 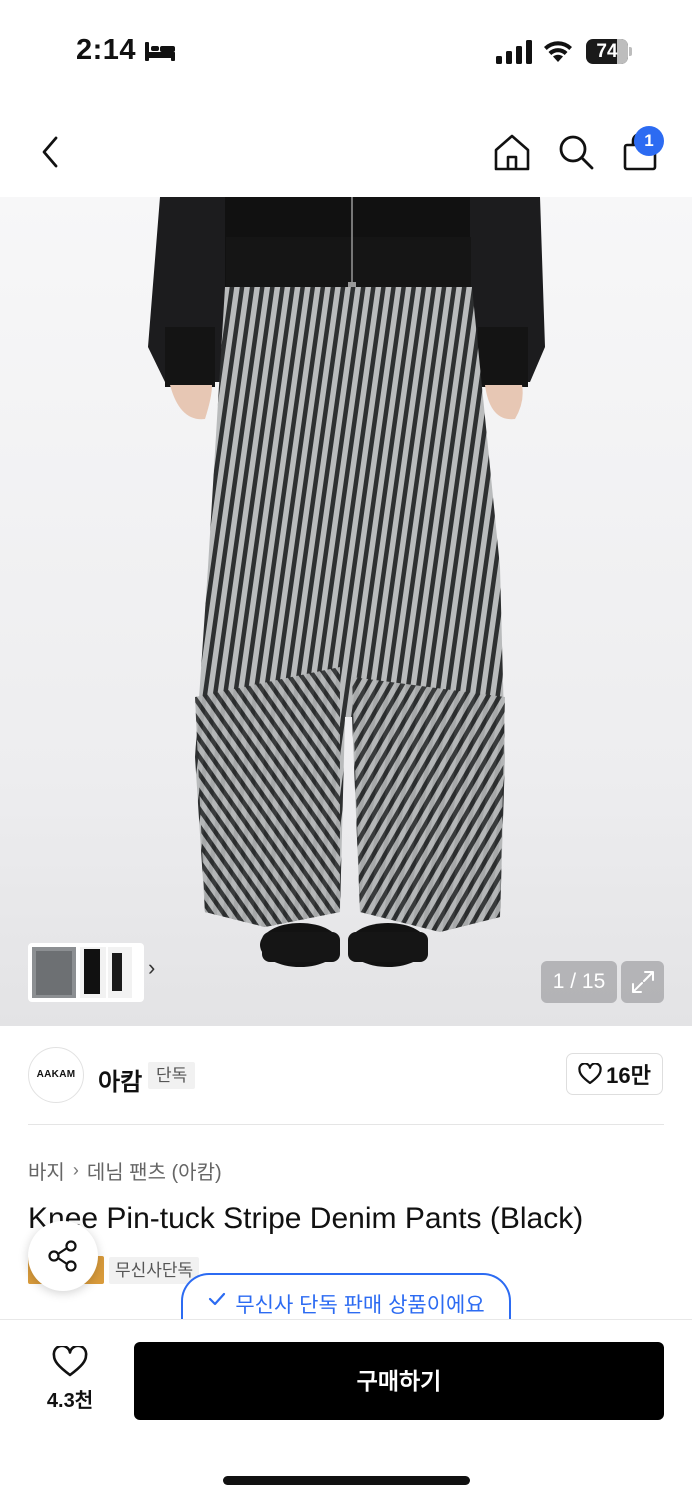 I want to click on home-indicator, so click(x=346, y=1480).